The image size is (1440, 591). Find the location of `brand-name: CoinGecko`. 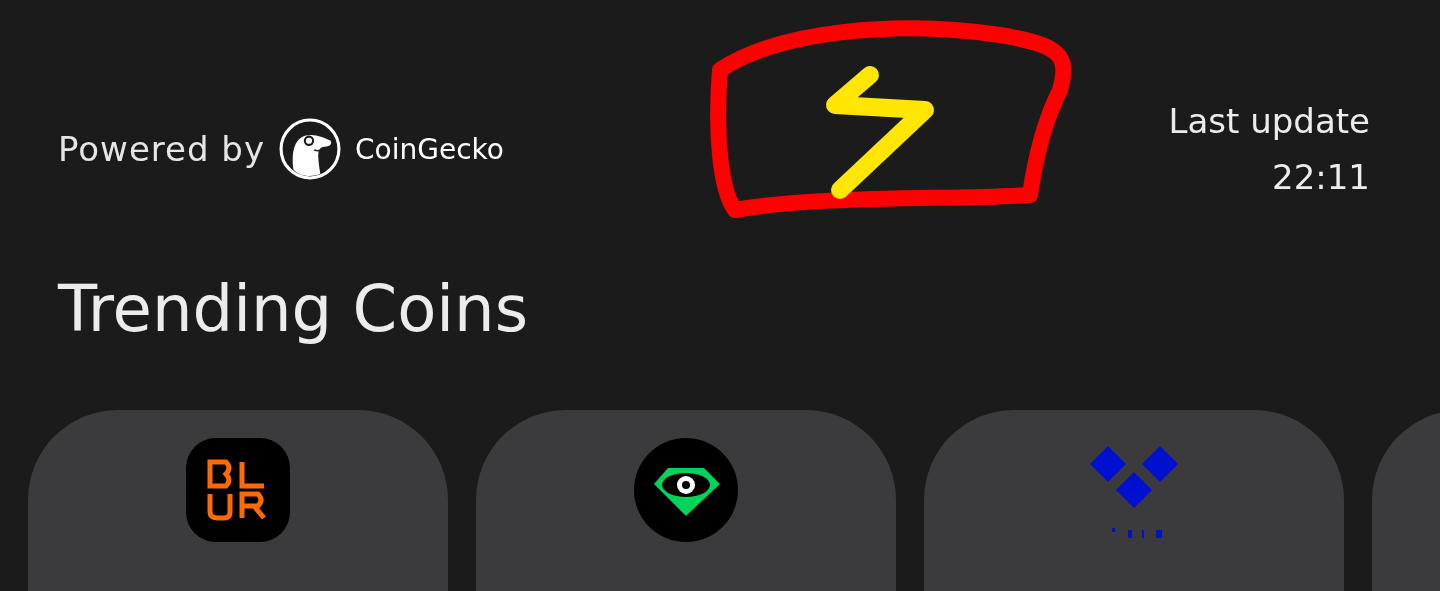

brand-name: CoinGecko is located at coordinates (429, 149).